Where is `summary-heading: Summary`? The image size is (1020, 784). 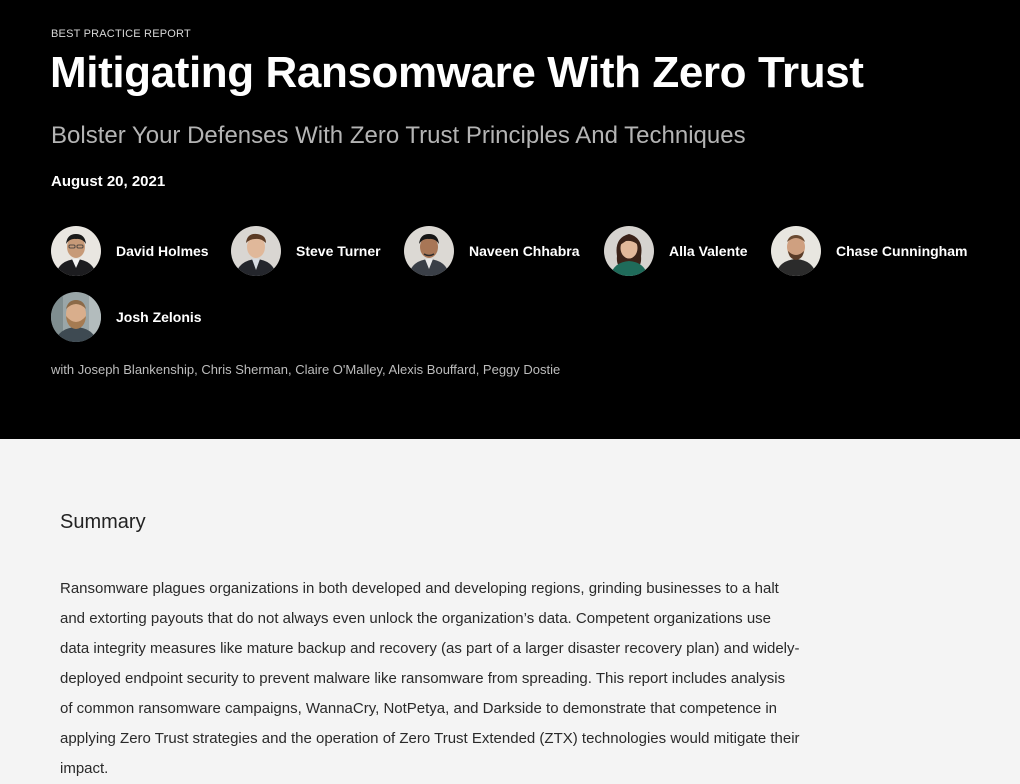 summary-heading: Summary is located at coordinates (103, 522).